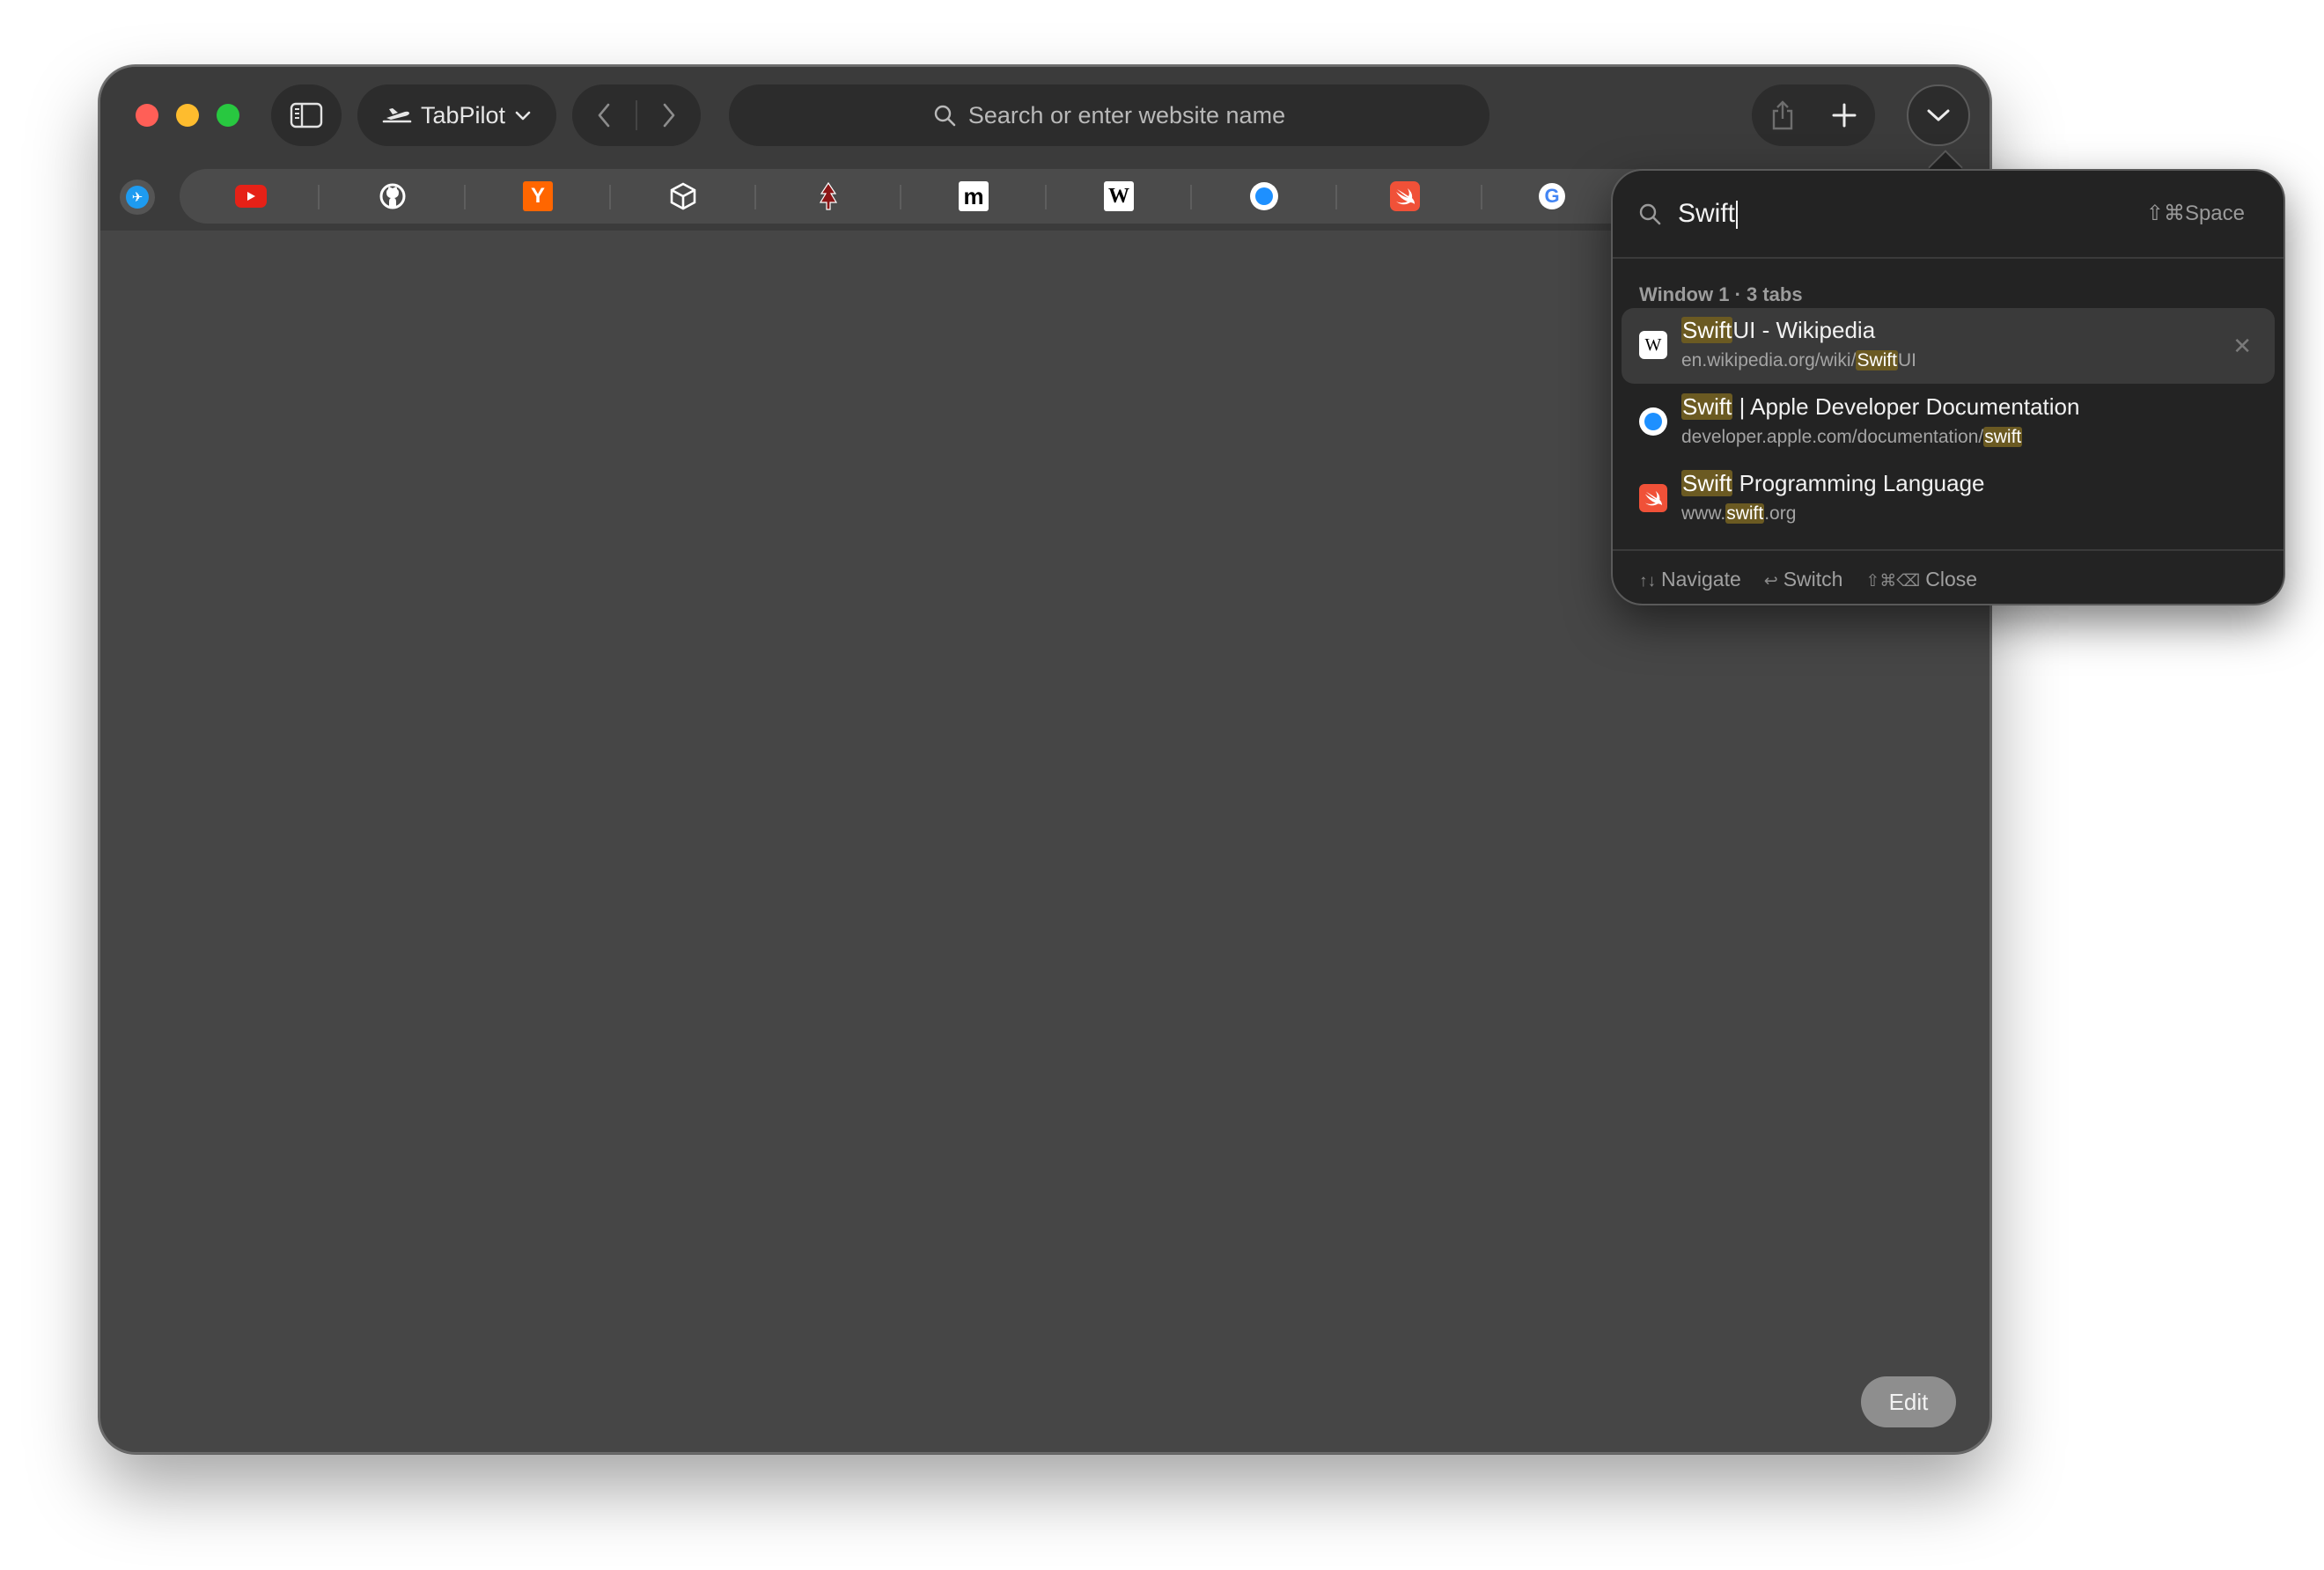  What do you see at coordinates (538, 196) in the screenshot?
I see `hacker-news-favorite-icon: Y` at bounding box center [538, 196].